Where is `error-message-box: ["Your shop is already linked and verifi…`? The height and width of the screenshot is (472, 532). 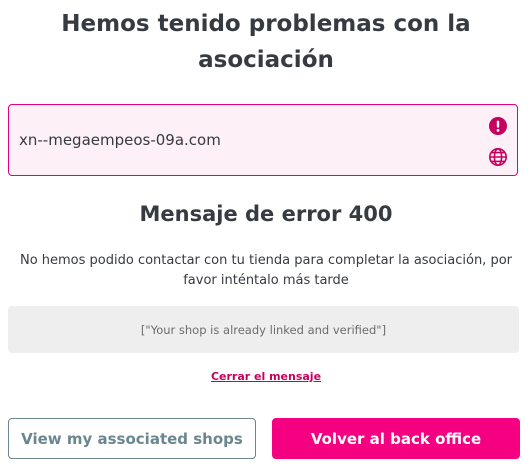
error-message-box: ["Your shop is already linked and verifi… is located at coordinates (263, 329).